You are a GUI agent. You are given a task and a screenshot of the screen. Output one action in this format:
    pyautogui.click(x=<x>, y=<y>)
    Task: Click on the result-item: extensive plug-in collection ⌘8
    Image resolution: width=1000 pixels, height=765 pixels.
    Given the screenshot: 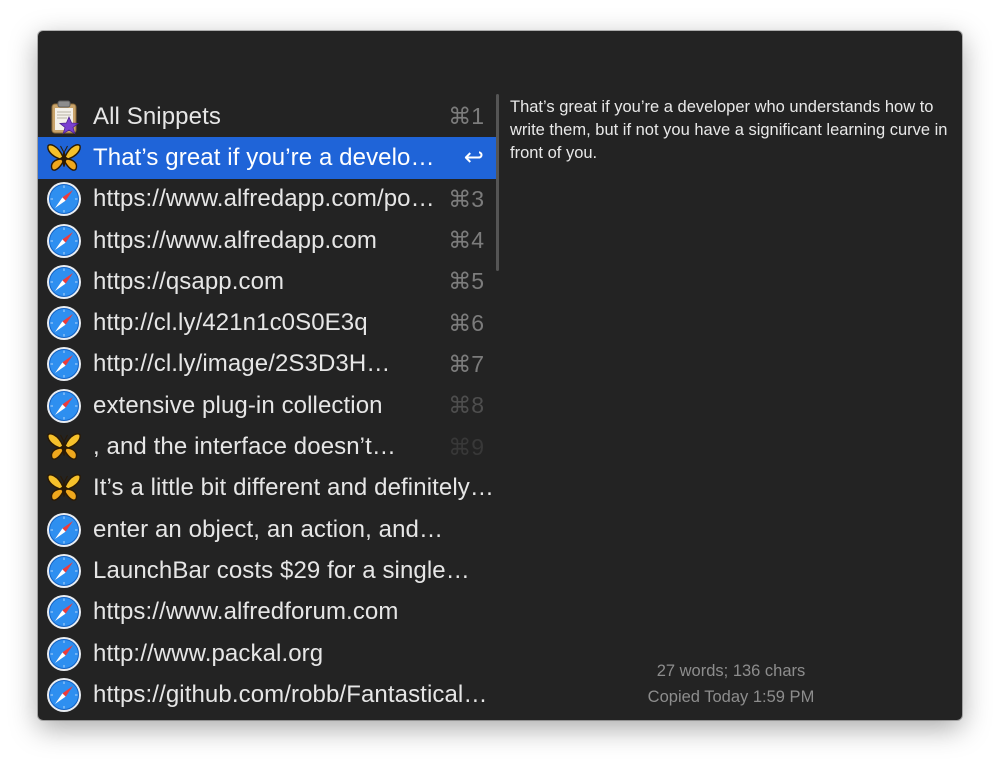 What is the action you would take?
    pyautogui.click(x=267, y=405)
    